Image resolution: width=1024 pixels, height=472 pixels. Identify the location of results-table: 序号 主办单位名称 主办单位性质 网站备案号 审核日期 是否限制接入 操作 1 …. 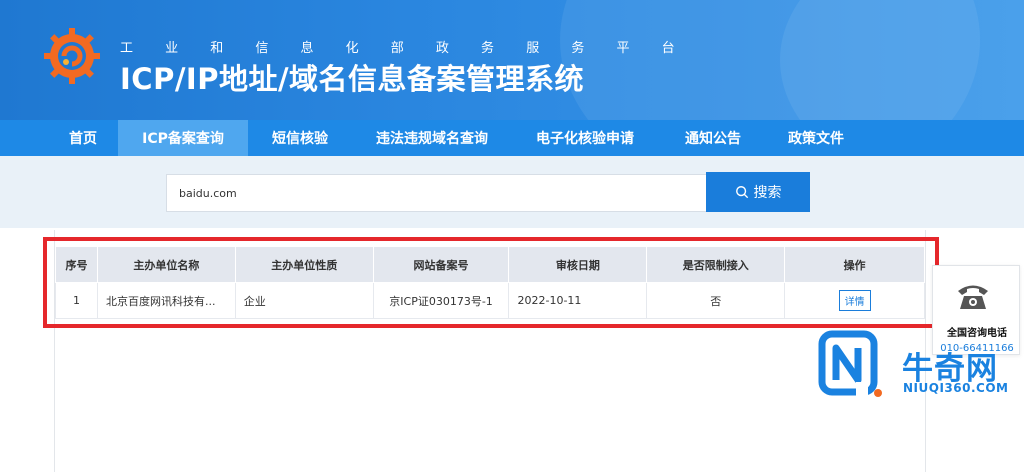
(490, 282).